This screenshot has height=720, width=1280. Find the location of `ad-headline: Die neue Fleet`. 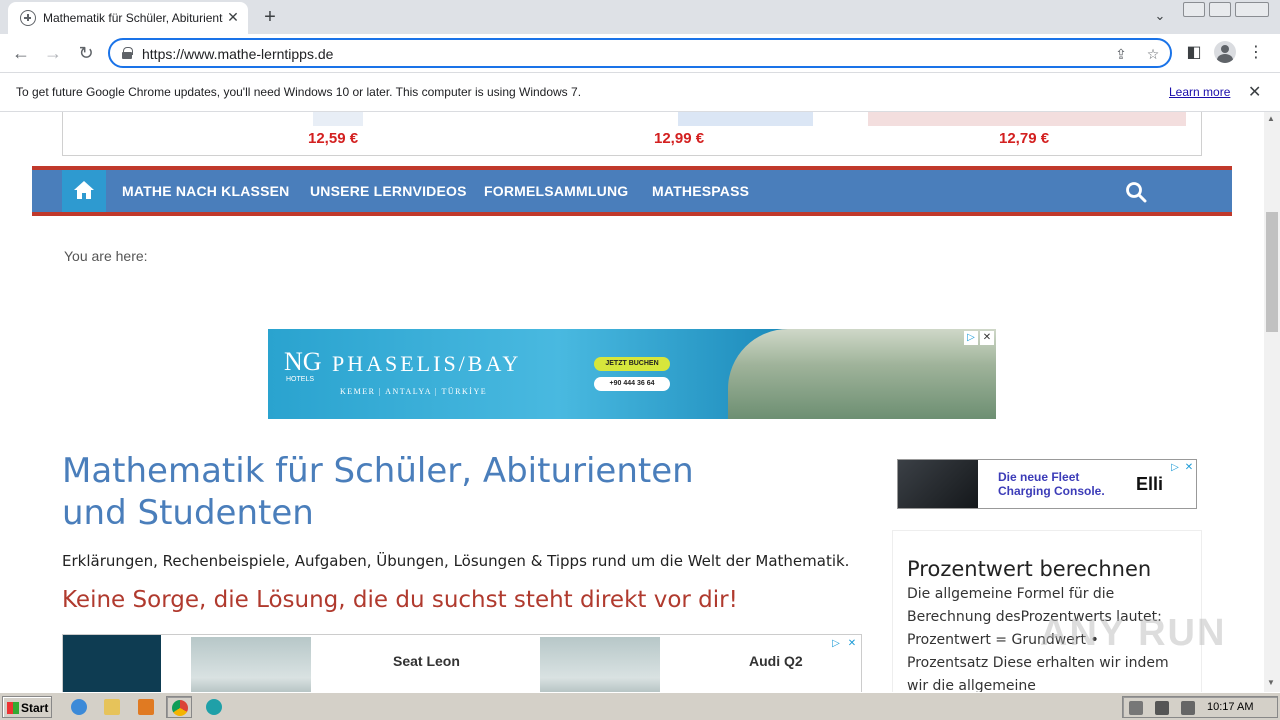

ad-headline: Die neue Fleet is located at coordinates (1039, 477).